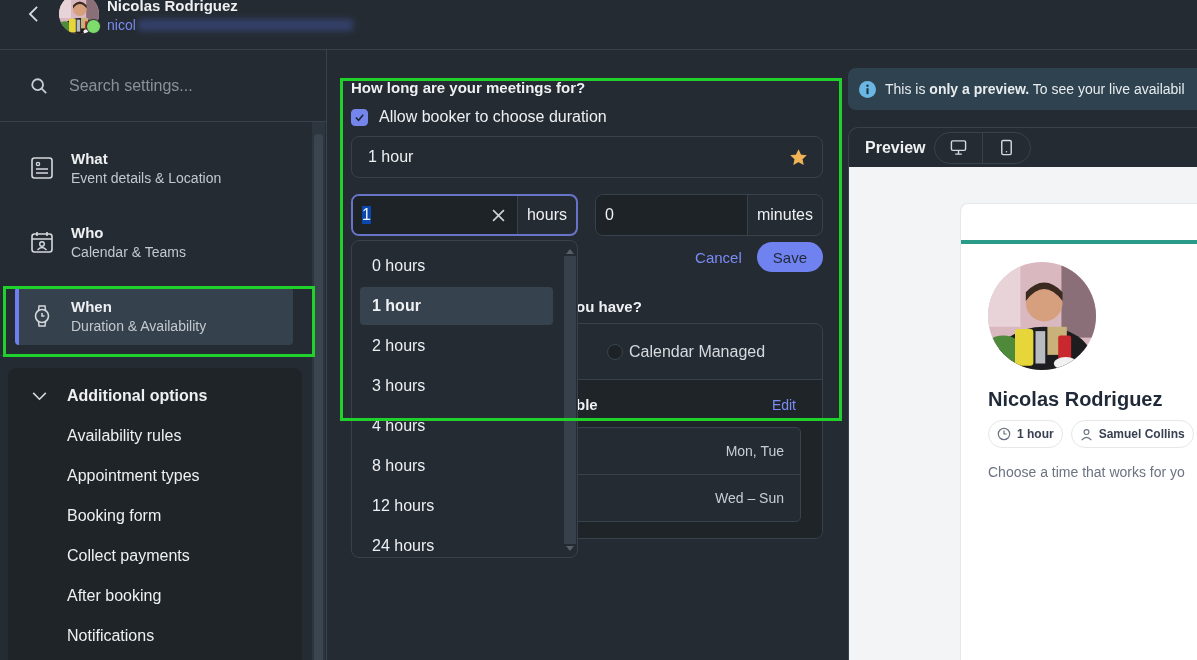 The width and height of the screenshot is (1197, 660). Describe the element at coordinates (88, 233) in the screenshot. I see `nav-title: Who` at that location.